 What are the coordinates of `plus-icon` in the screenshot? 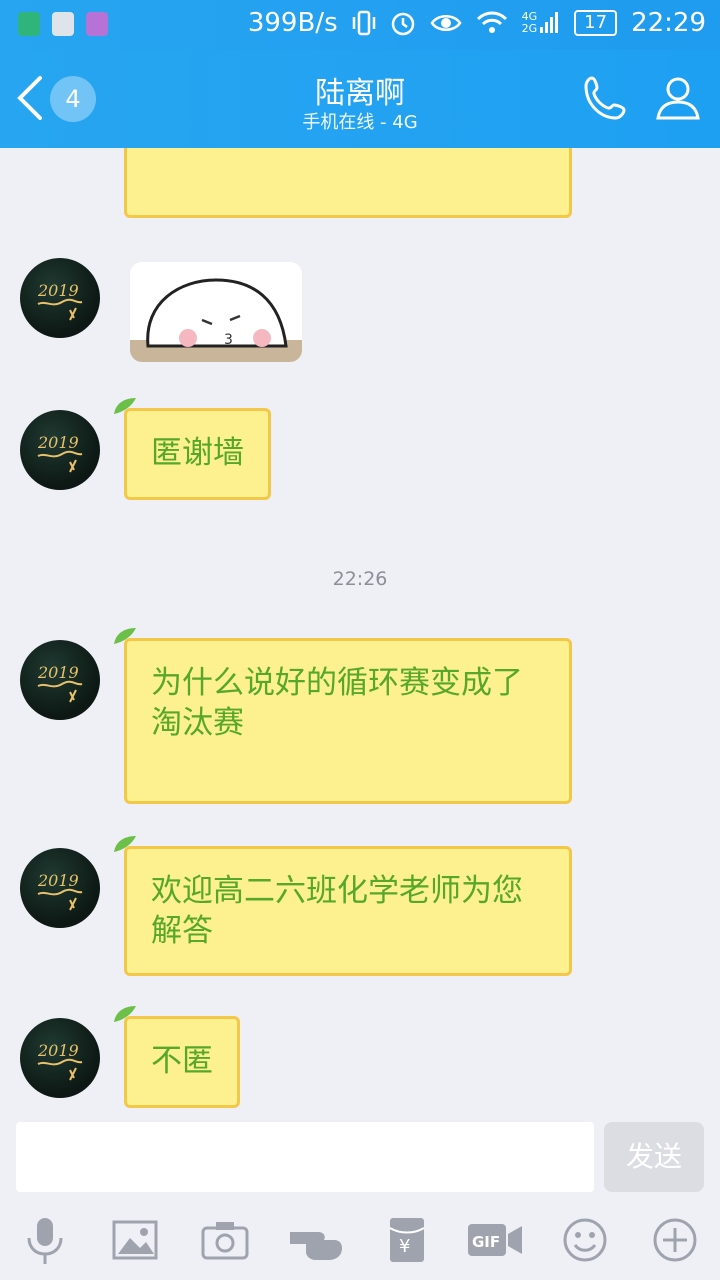 It's located at (675, 1240).